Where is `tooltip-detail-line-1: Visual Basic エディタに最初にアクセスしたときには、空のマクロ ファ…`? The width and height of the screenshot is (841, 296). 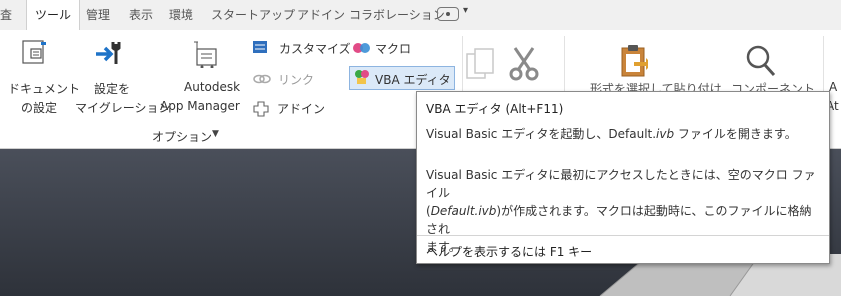
tooltip-detail-line-1: Visual Basic エディタに最初にアクセスしたときには、空のマクロ ファ… is located at coordinates (621, 184).